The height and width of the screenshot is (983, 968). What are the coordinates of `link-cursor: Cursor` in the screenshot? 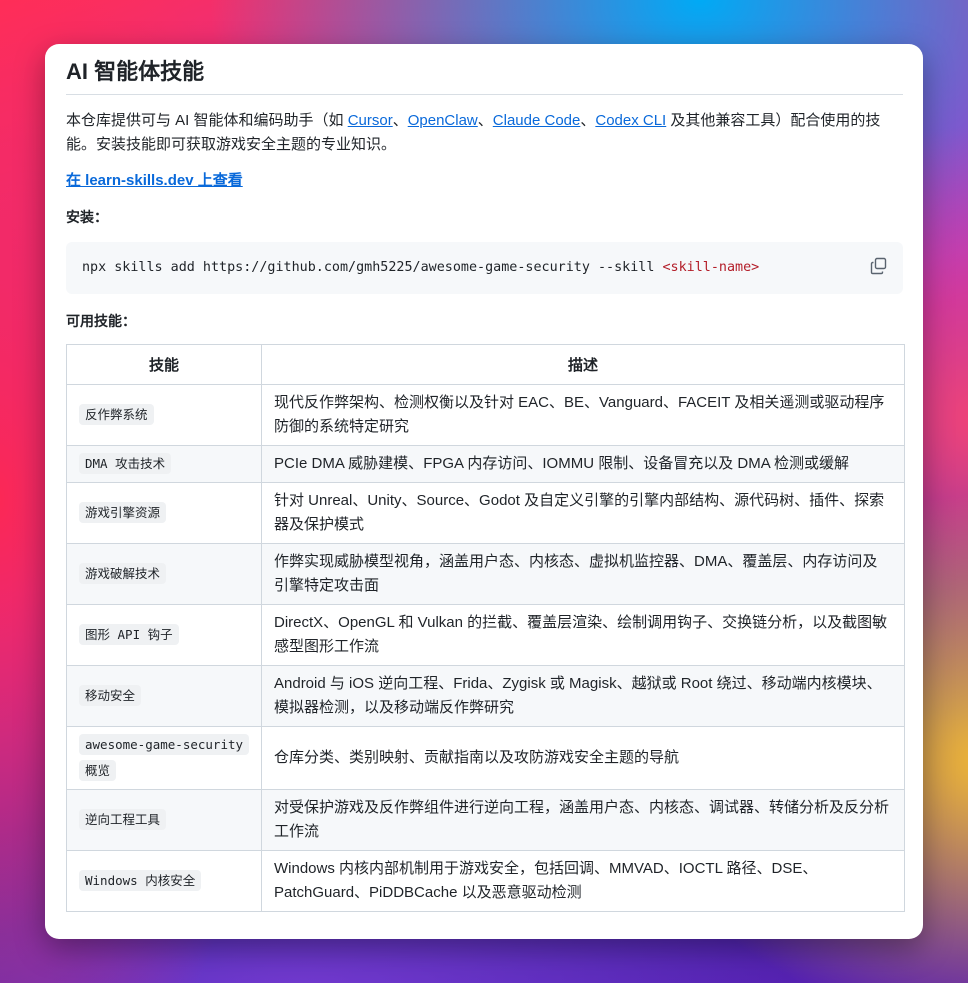 It's located at (370, 120).